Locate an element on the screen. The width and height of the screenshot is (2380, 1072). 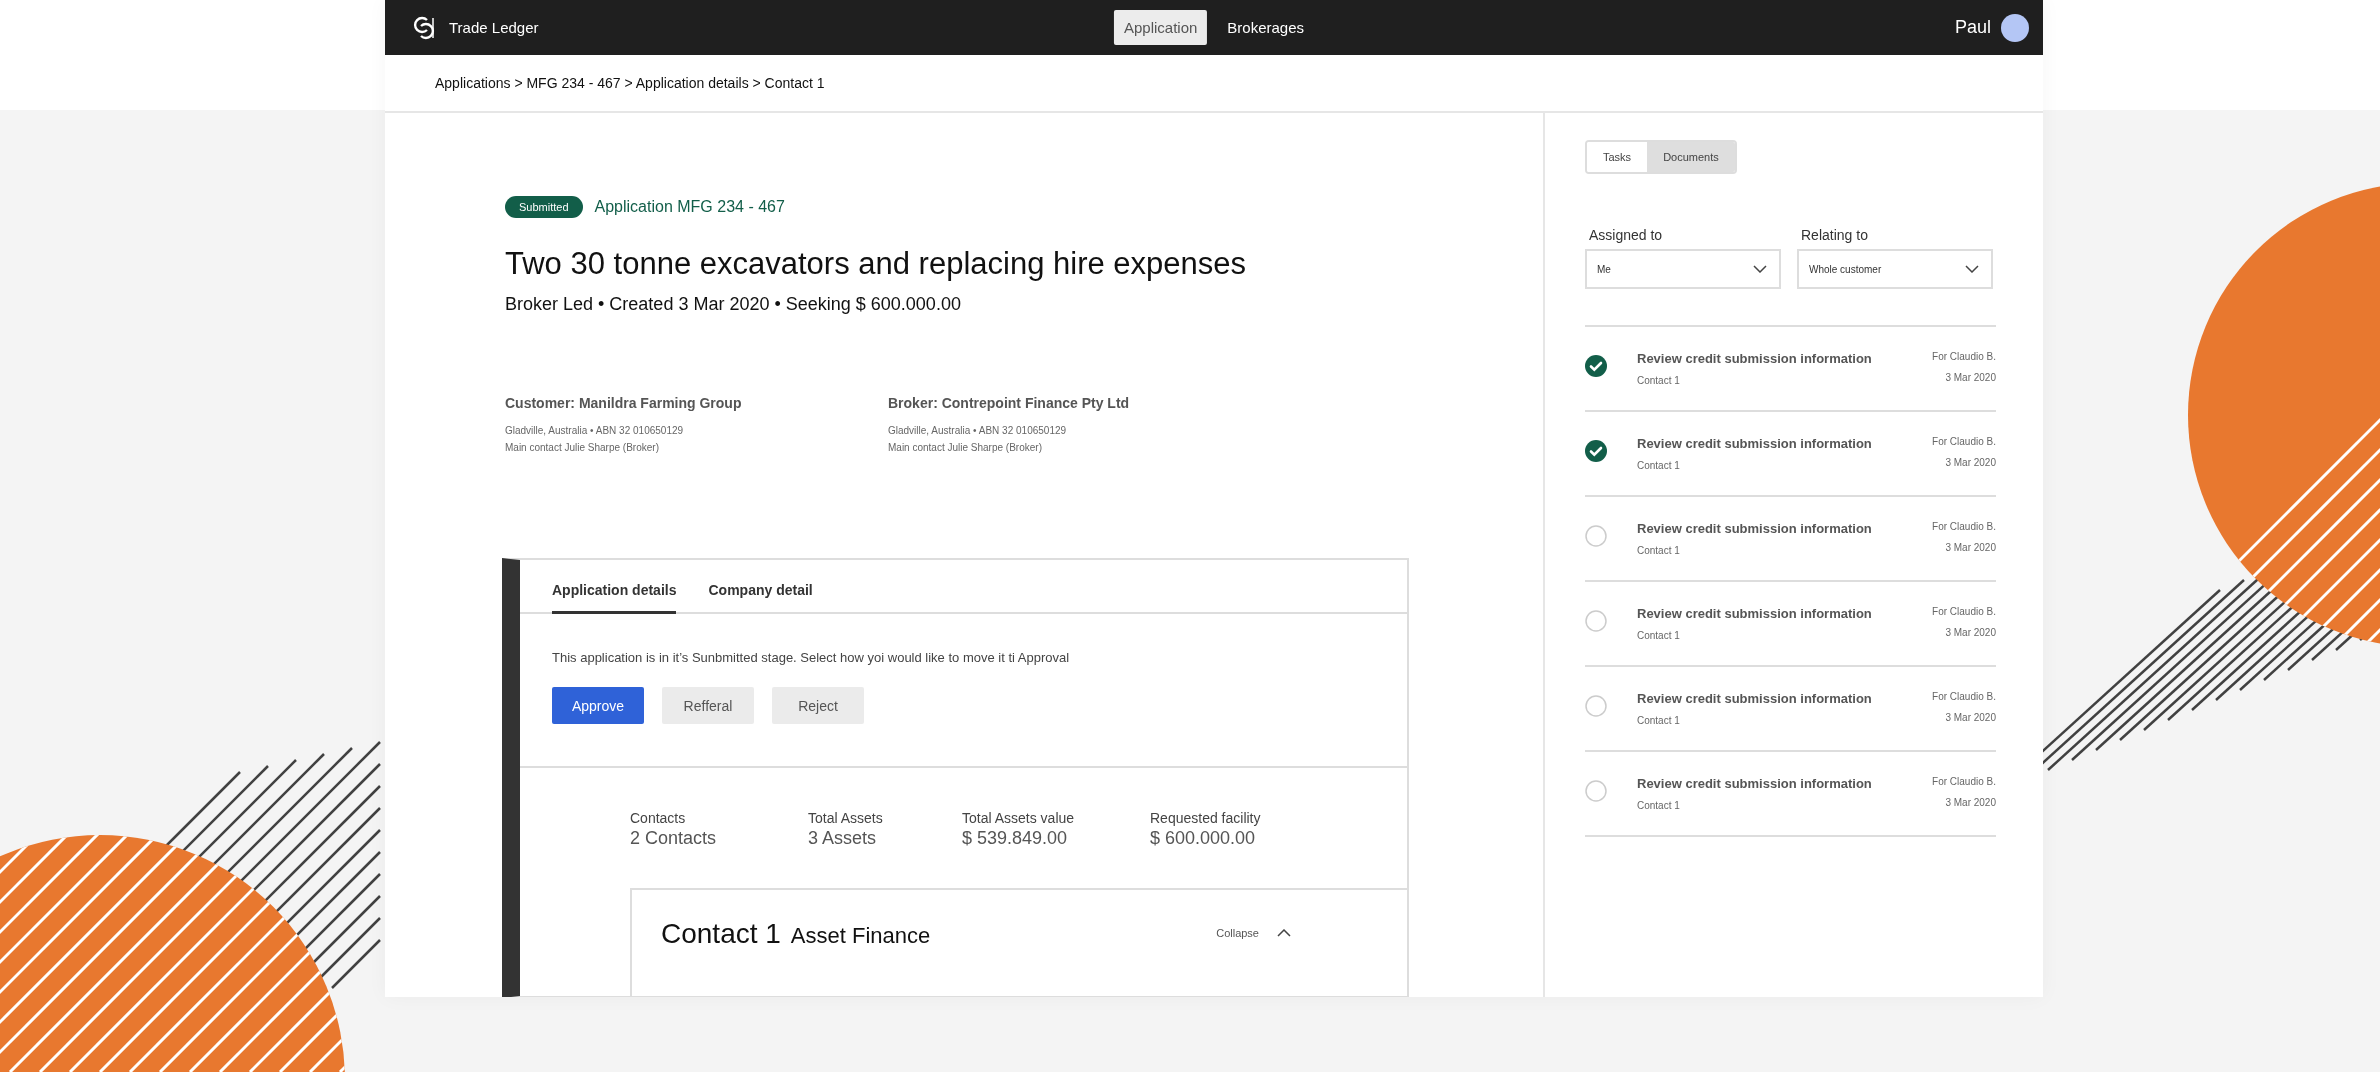
party-heading: Customer: Manildra Farming Group is located at coordinates (624, 403).